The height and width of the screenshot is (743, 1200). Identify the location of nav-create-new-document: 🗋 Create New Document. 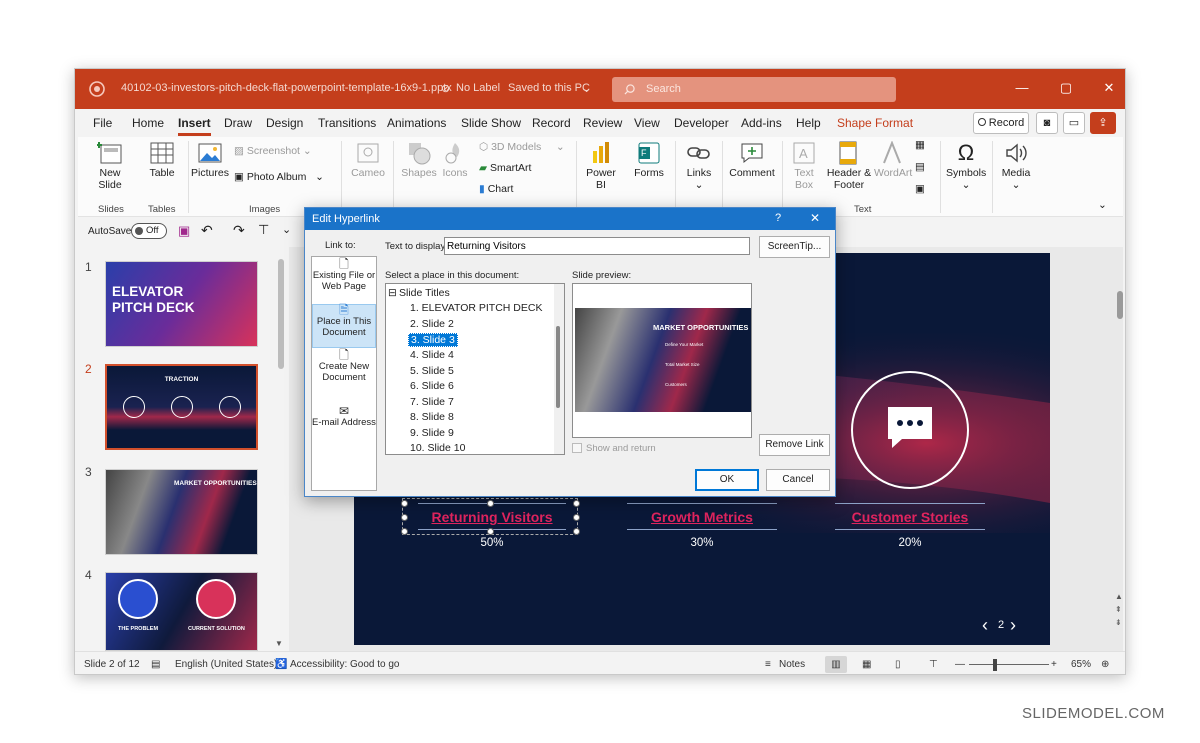
(344, 370).